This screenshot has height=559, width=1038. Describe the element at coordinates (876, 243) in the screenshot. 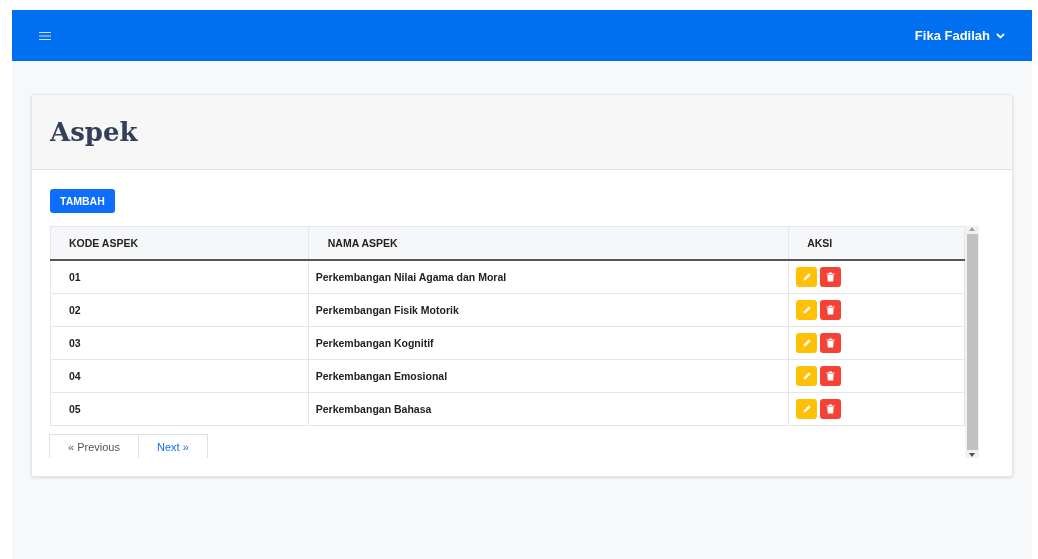

I see `column-header: AKSI` at that location.